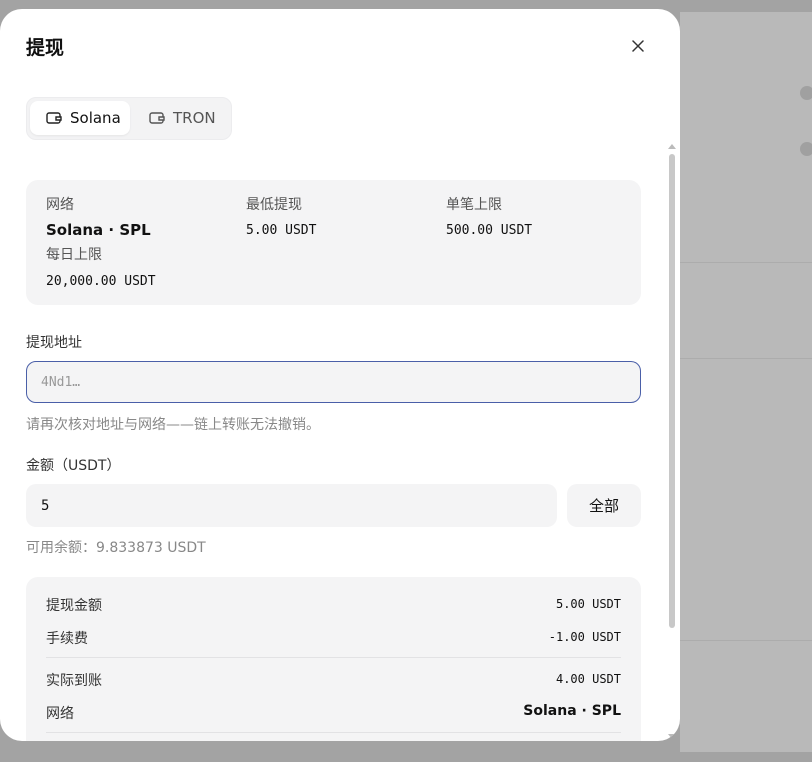 This screenshot has height=762, width=812. What do you see at coordinates (572, 711) in the screenshot?
I see `summary-network-value: Solana · SPL` at bounding box center [572, 711].